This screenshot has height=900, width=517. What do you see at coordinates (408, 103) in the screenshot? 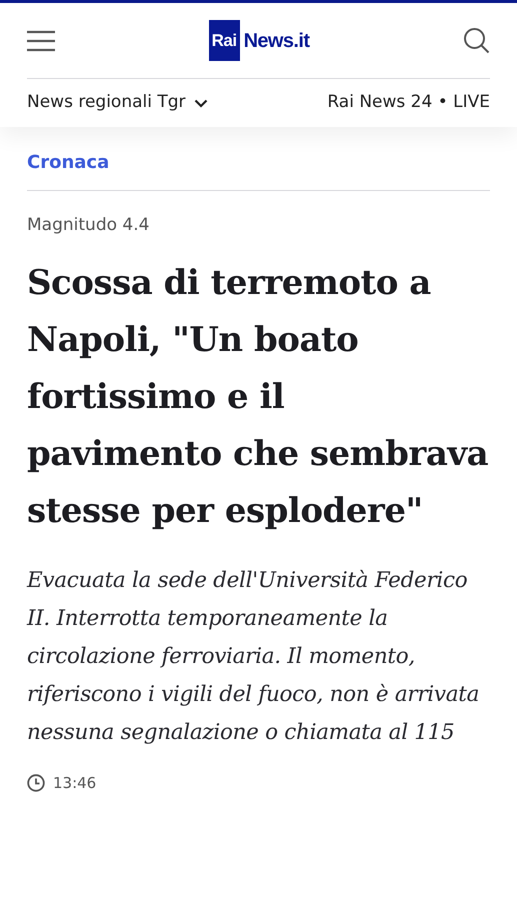
I see `live-link: Rai News 24 • LIVE` at bounding box center [408, 103].